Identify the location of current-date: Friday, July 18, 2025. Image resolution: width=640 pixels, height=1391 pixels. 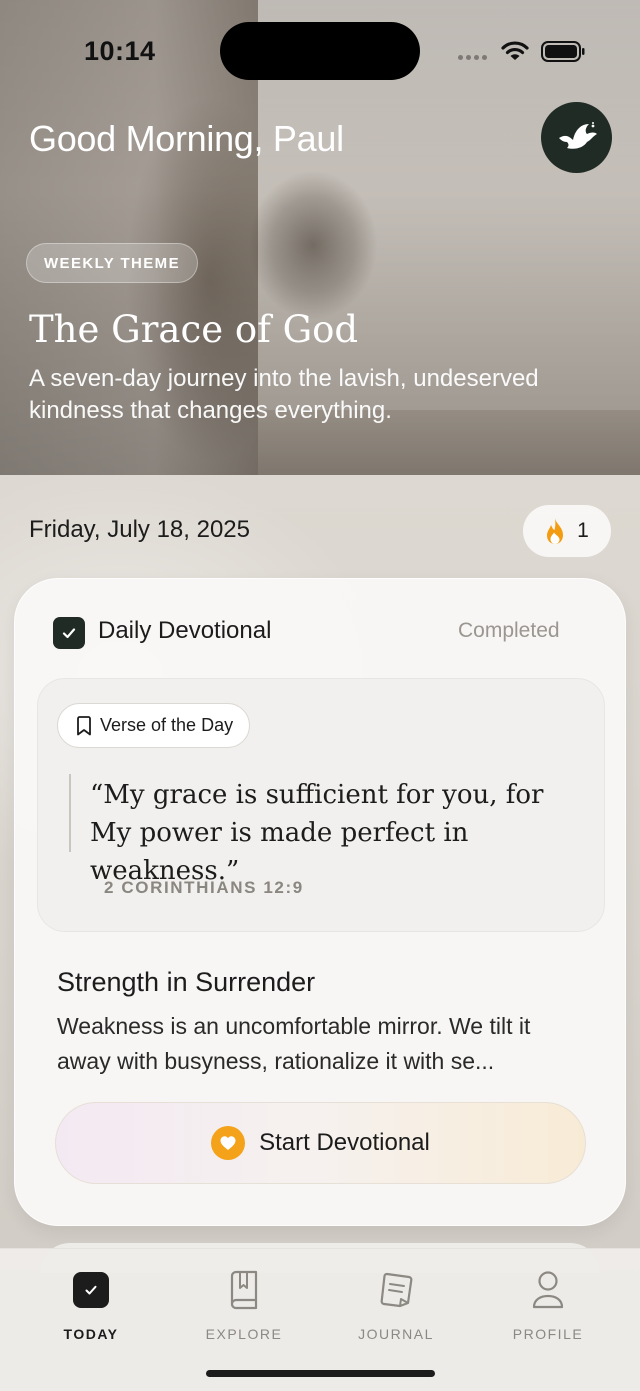
(140, 529).